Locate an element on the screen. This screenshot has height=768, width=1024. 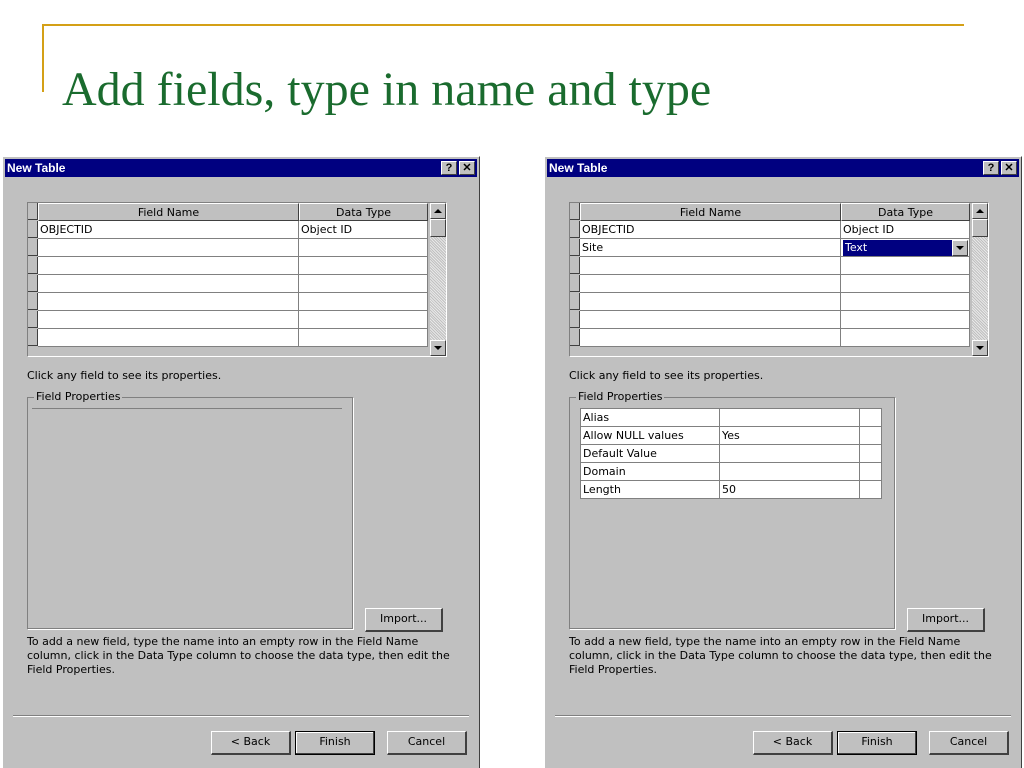
arrow-down-icon is located at coordinates (980, 348).